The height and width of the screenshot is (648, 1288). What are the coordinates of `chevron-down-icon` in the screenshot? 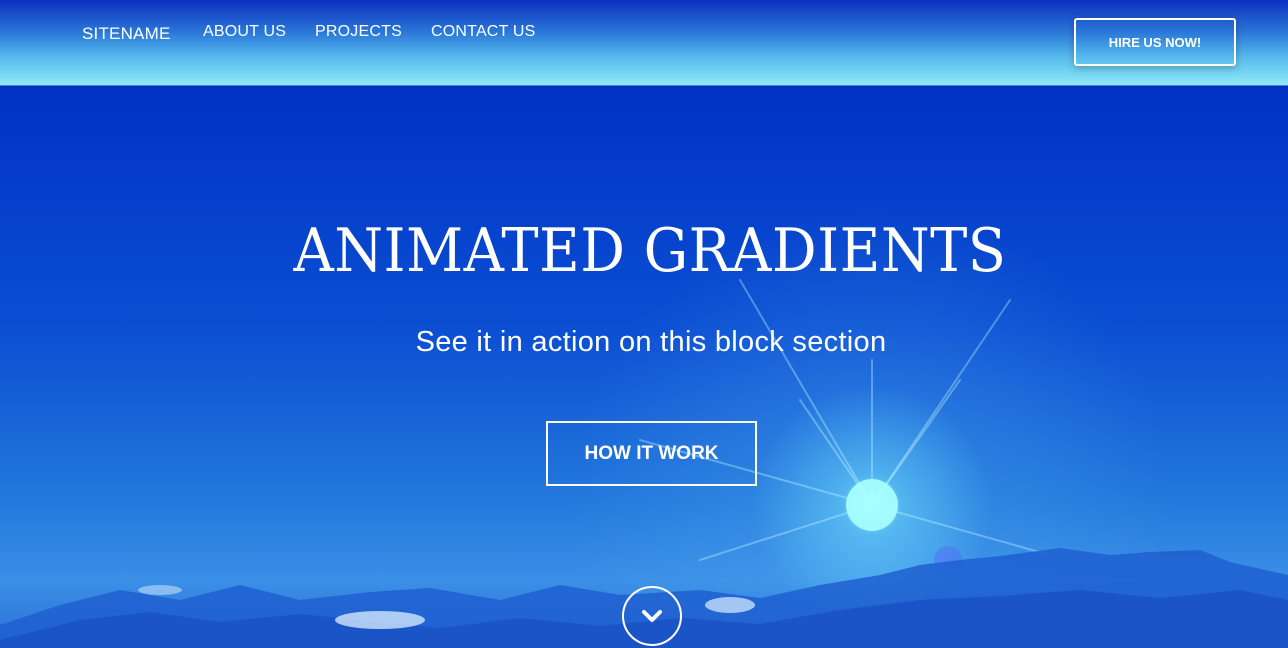 It's located at (652, 616).